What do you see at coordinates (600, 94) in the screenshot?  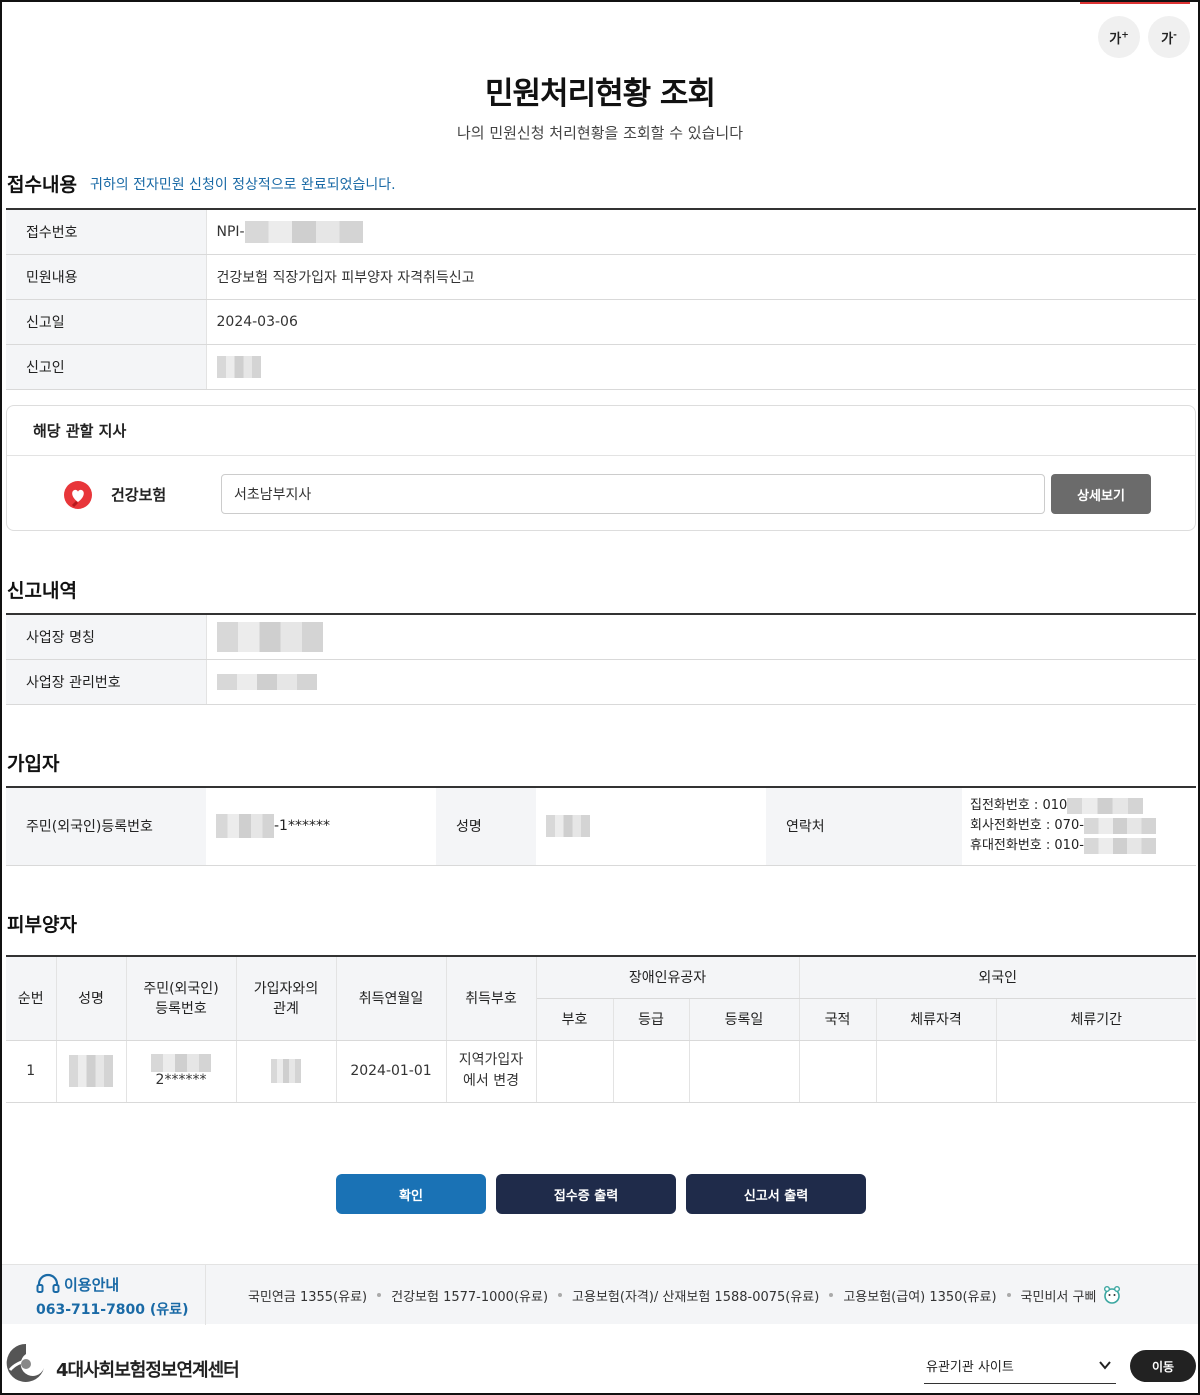 I see `page-title: 민원처리현황 조회` at bounding box center [600, 94].